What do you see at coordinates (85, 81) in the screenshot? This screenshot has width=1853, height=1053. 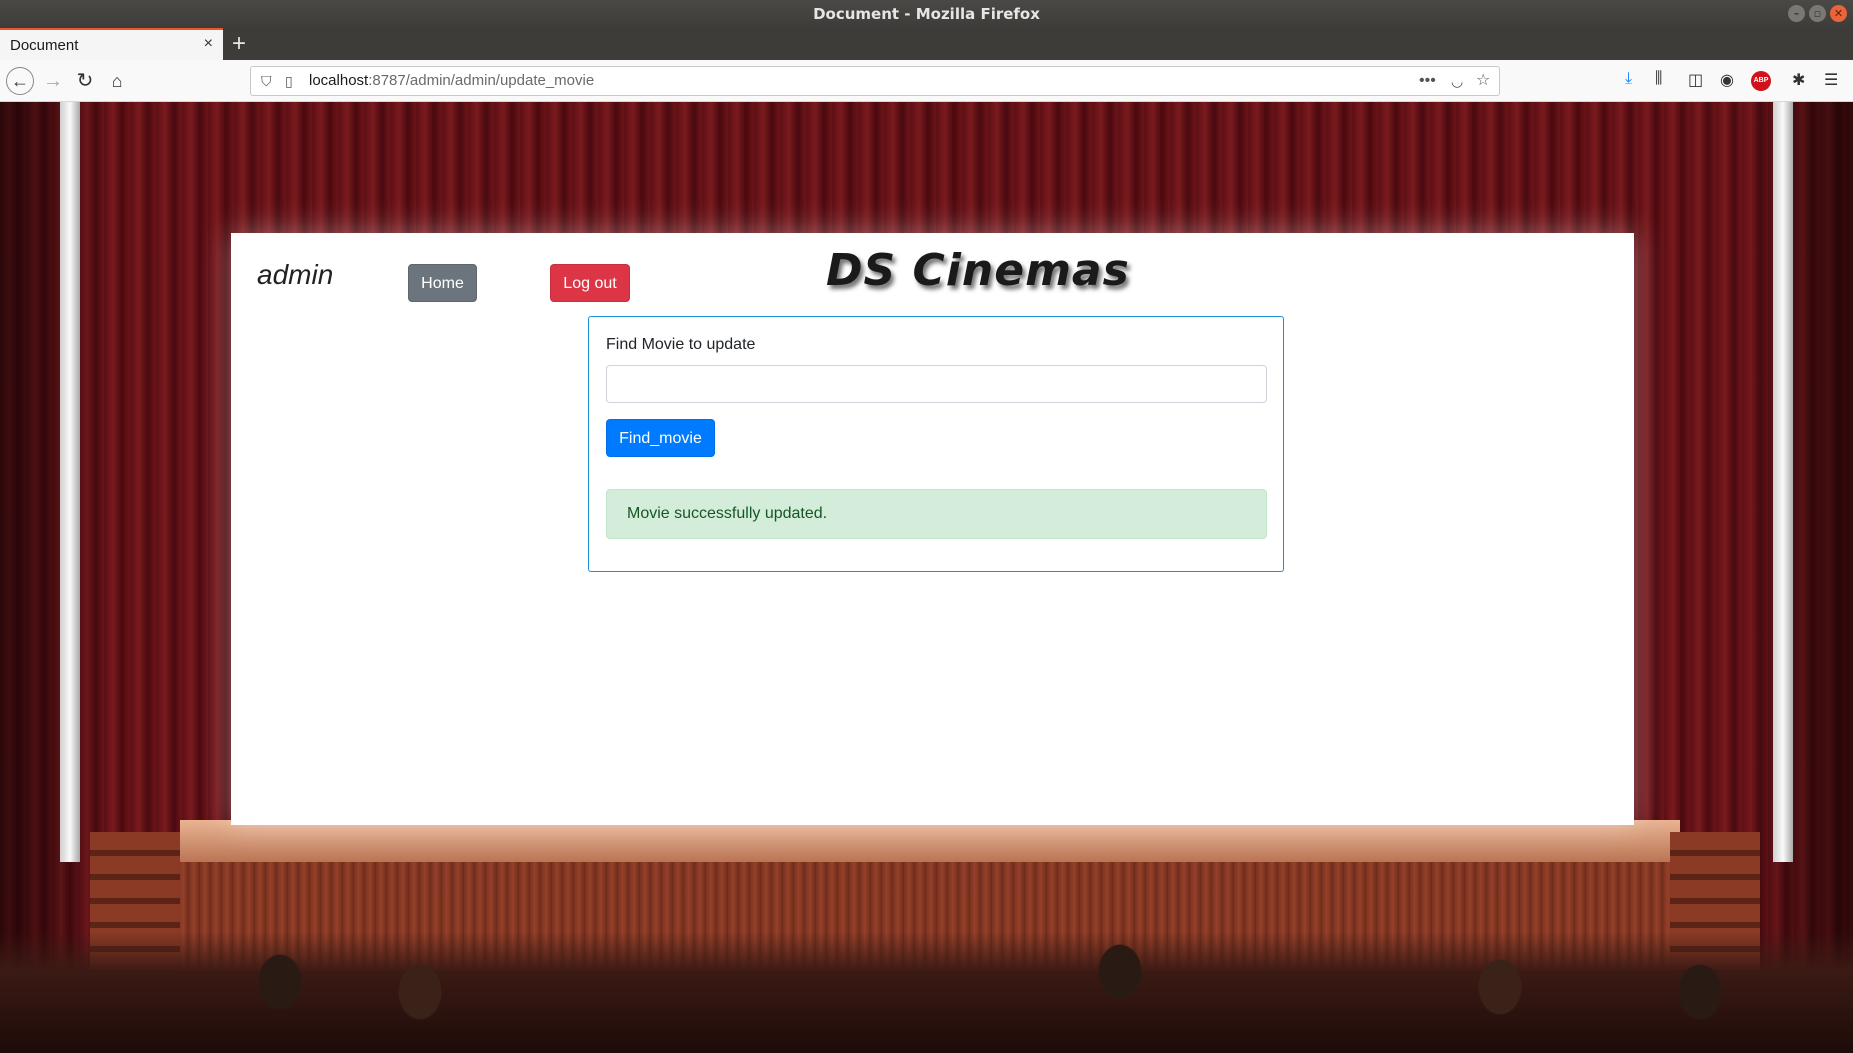 I see `reload-icon: ↻` at bounding box center [85, 81].